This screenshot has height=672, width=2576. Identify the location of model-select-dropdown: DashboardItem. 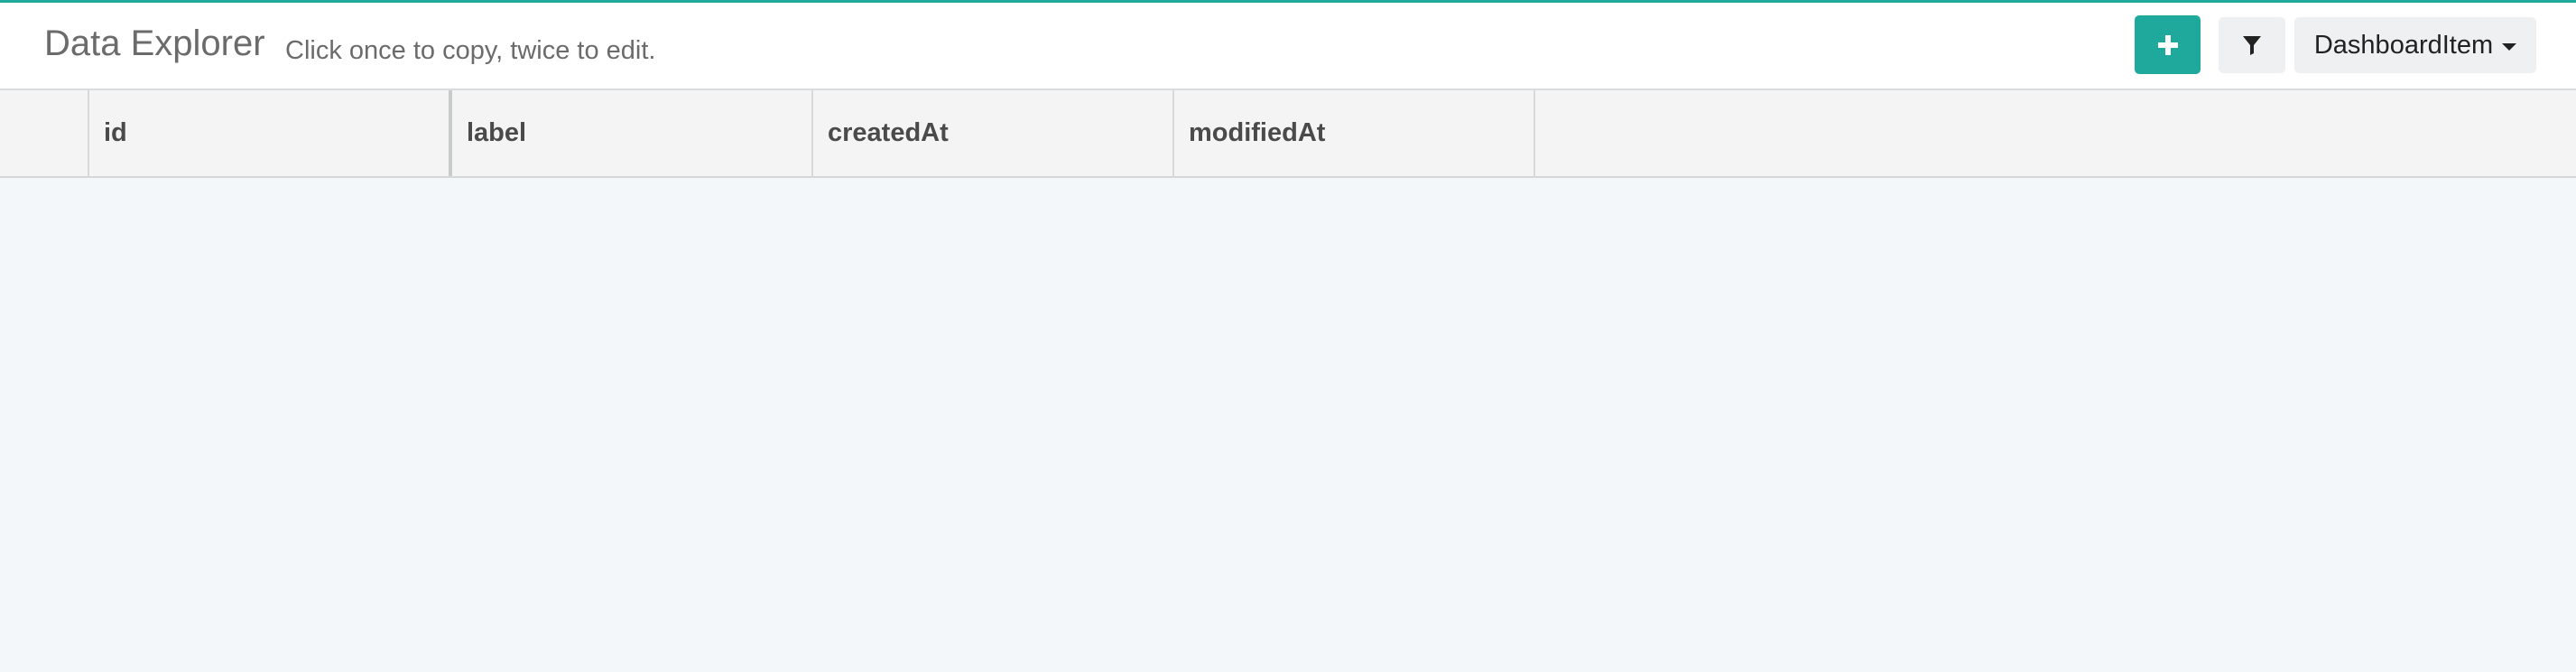
(2415, 45).